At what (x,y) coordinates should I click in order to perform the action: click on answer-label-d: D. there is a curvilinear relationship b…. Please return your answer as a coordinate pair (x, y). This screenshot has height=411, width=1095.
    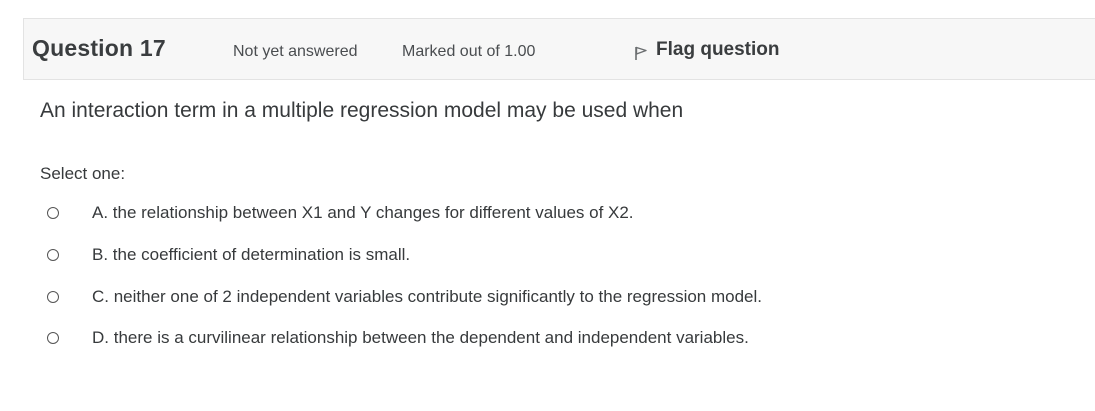
    Looking at the image, I should click on (420, 338).